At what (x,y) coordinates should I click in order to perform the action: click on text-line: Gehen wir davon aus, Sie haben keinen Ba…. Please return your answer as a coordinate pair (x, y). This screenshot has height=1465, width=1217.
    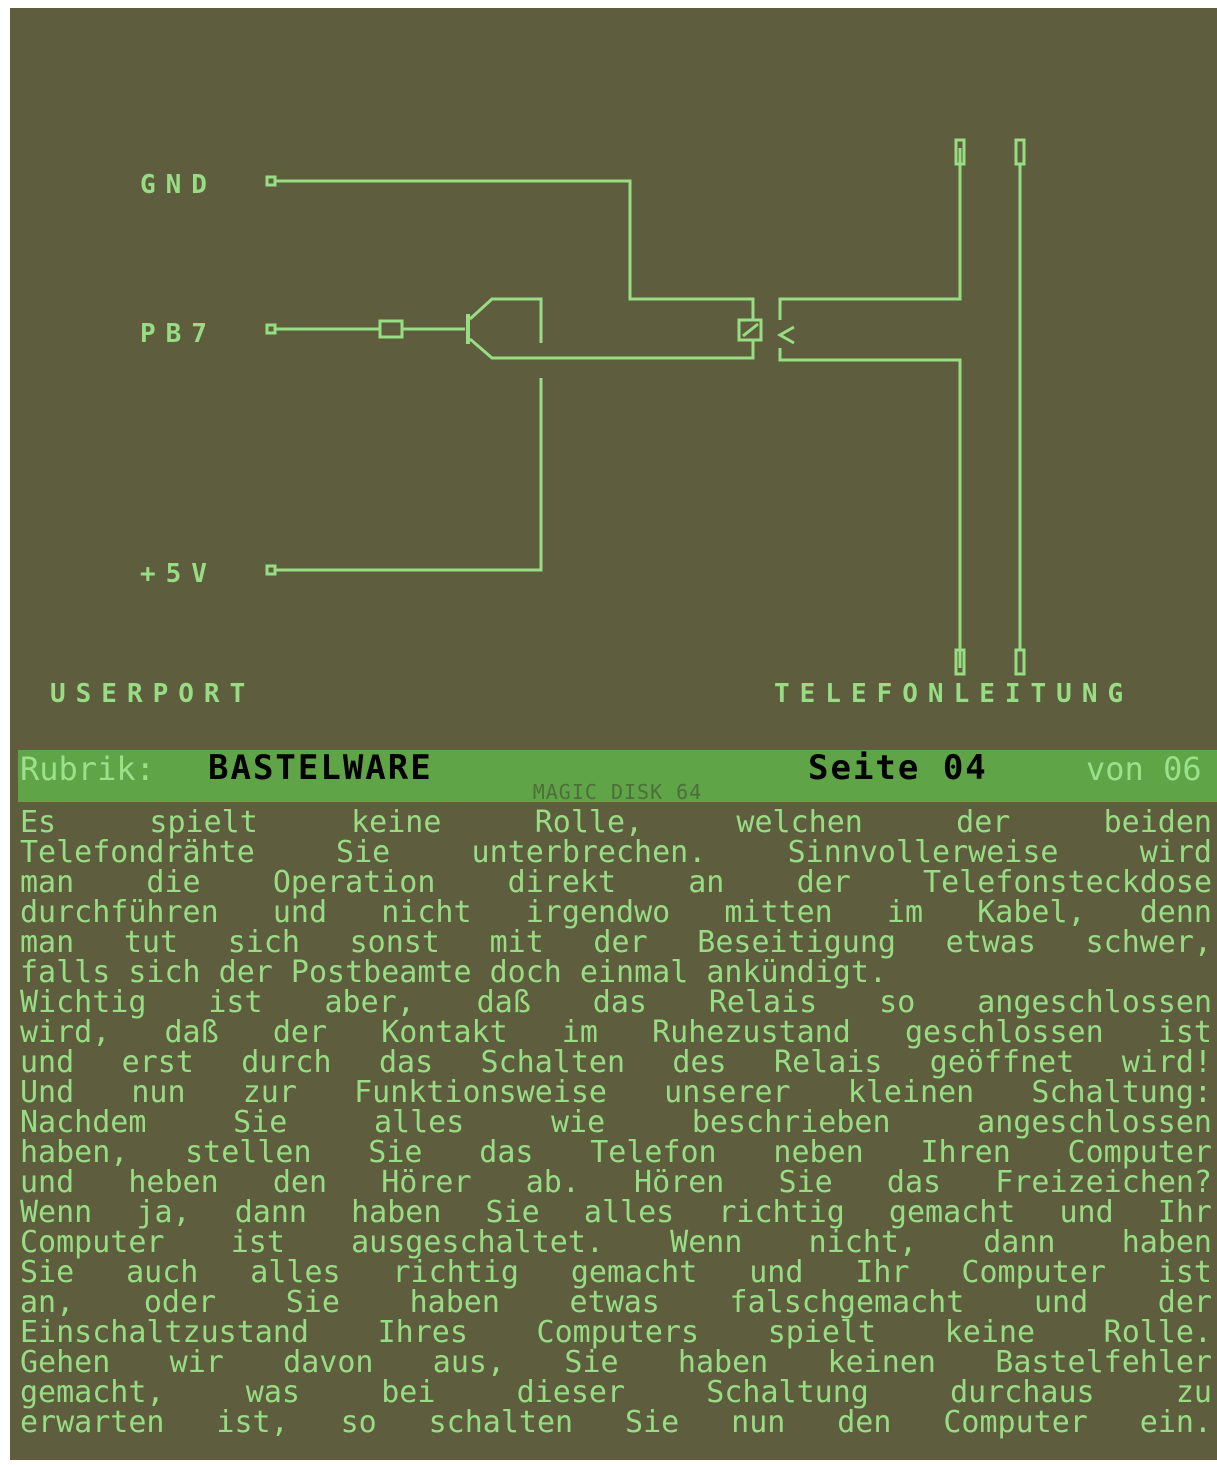
    Looking at the image, I should click on (616, 1362).